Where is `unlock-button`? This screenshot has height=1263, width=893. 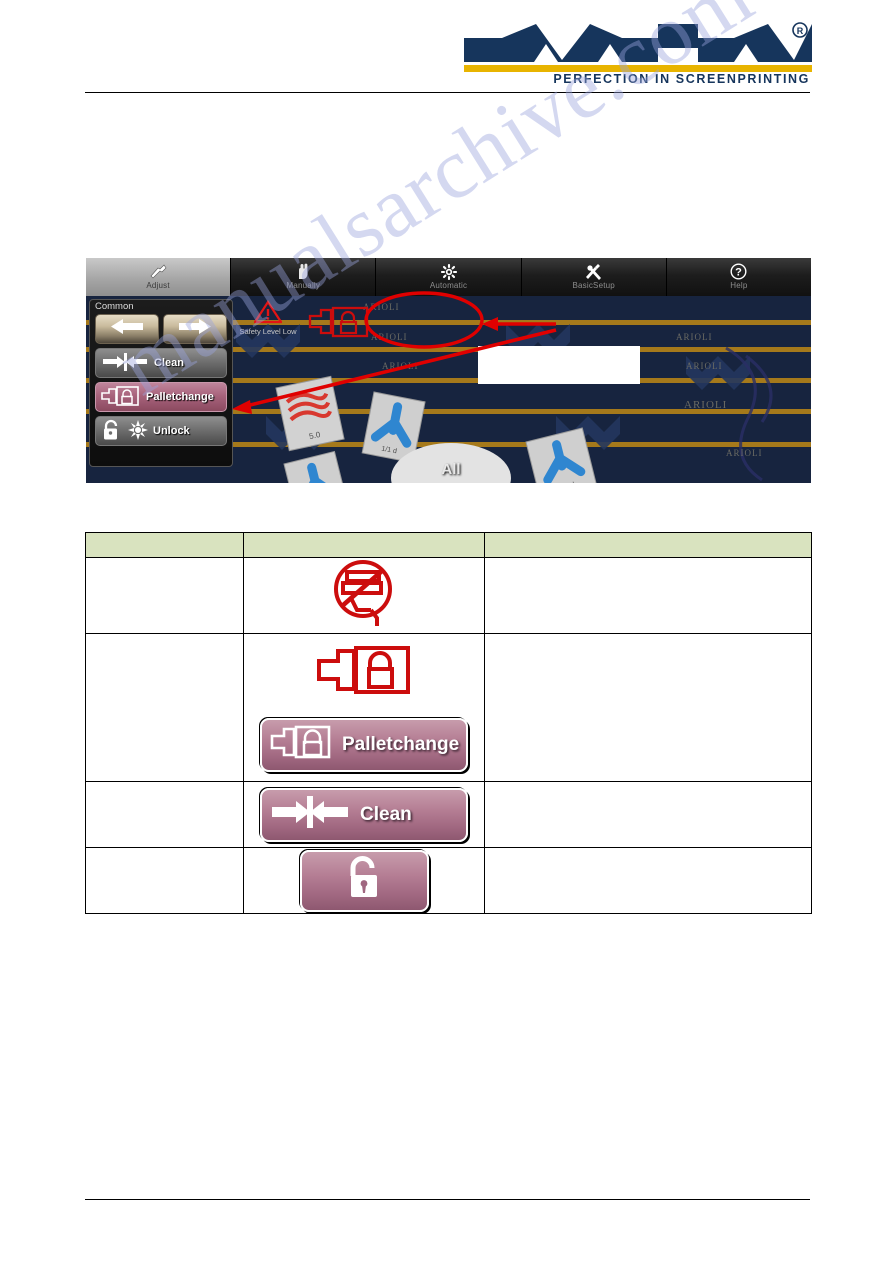
unlock-button is located at coordinates (364, 880).